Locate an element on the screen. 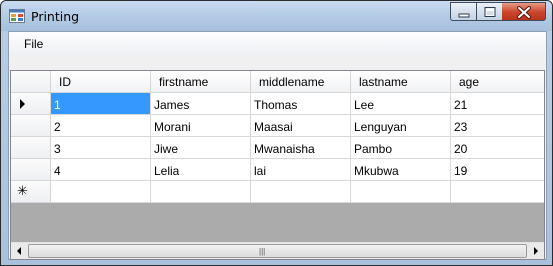 Image resolution: width=553 pixels, height=266 pixels. table-row: 1 James Thomas Lee 21 is located at coordinates (277, 104).